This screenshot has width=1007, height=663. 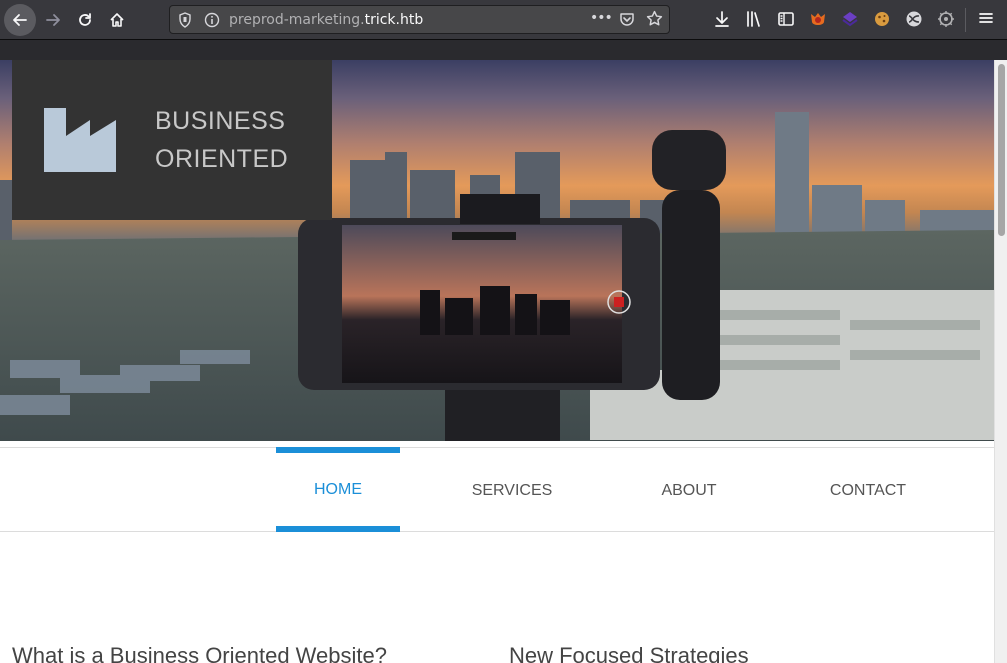 I want to click on tracking-shield-icon, so click(x=185, y=20).